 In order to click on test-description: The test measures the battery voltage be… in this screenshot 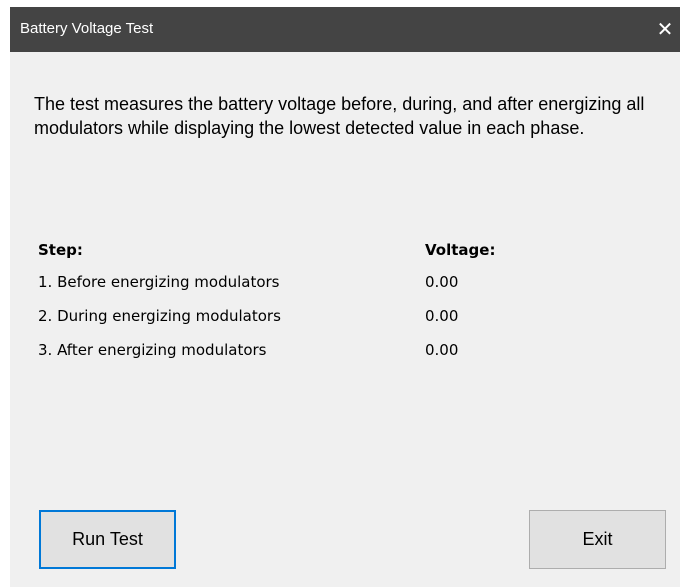, I will do `click(339, 116)`.